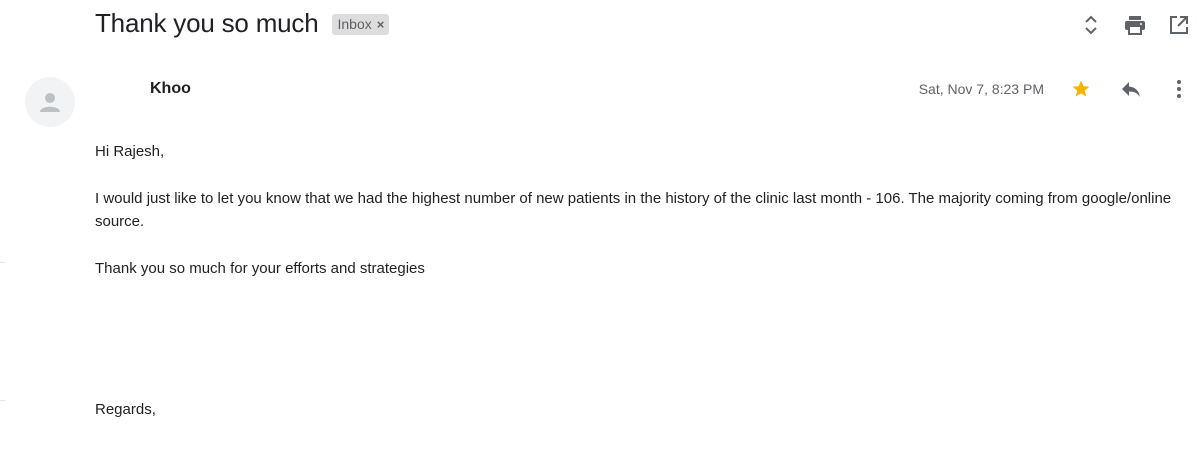 The image size is (1200, 455). I want to click on avatar, so click(50, 102).